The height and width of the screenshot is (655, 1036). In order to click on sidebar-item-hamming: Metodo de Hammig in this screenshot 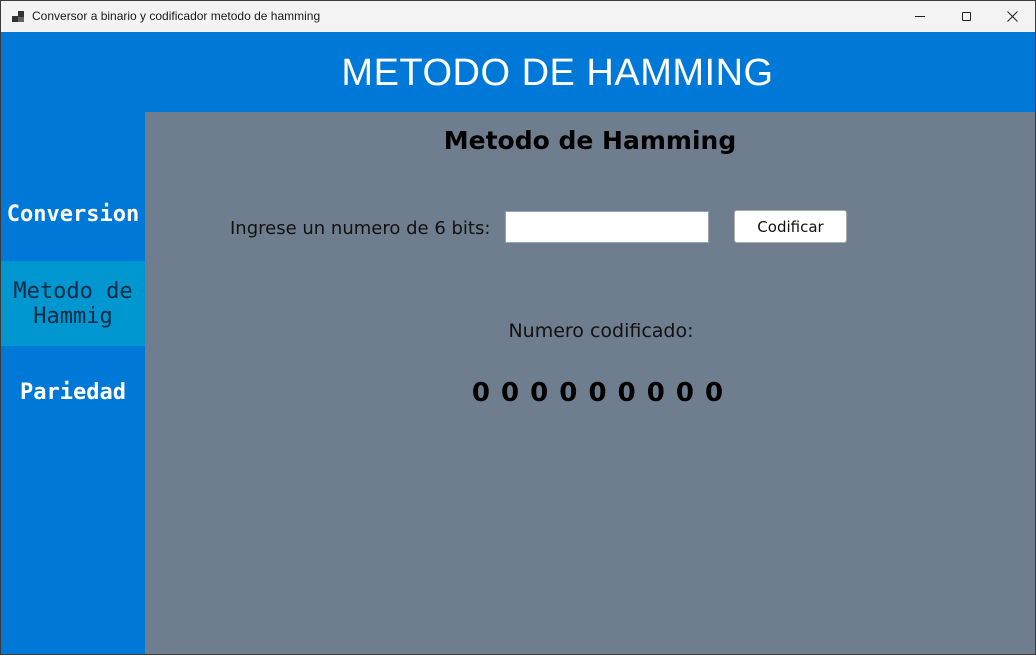, I will do `click(73, 303)`.